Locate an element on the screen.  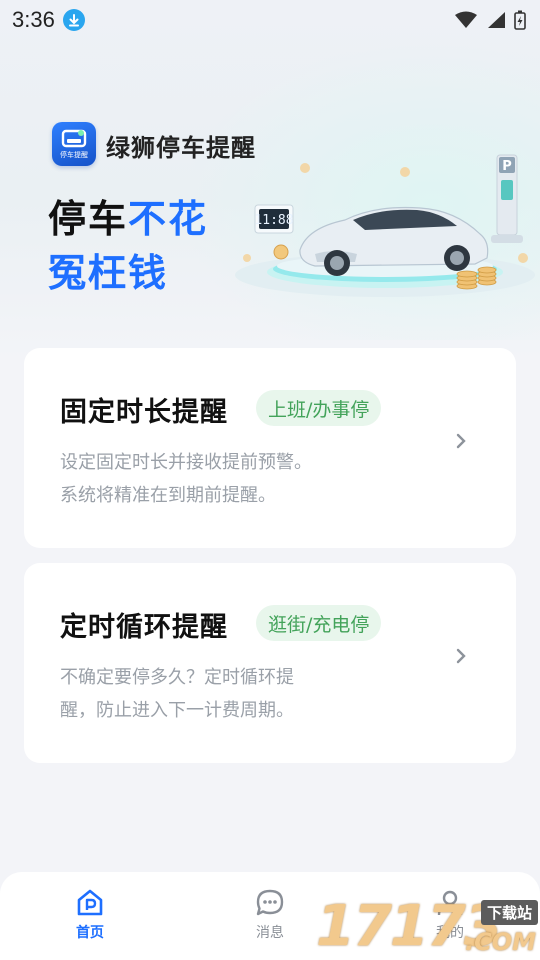
tab-messages-label: 消息 is located at coordinates (270, 933).